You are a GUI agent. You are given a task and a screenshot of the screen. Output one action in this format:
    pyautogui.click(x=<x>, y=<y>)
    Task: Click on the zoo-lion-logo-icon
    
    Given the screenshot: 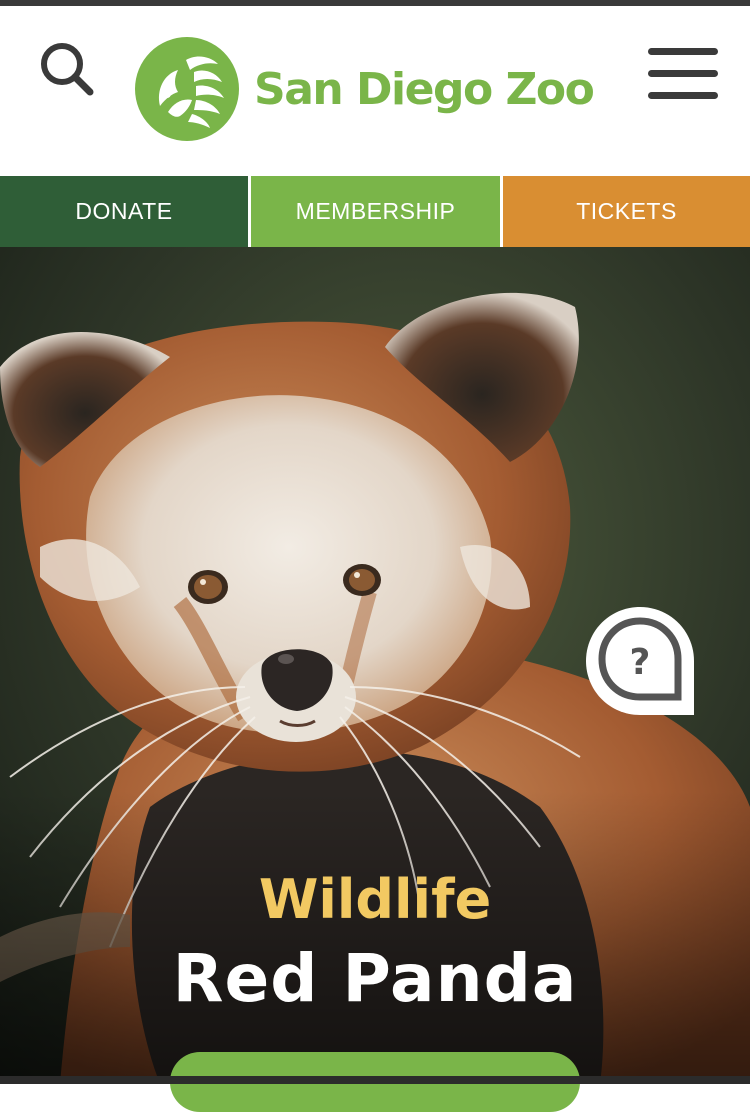 What is the action you would take?
    pyautogui.click(x=187, y=89)
    